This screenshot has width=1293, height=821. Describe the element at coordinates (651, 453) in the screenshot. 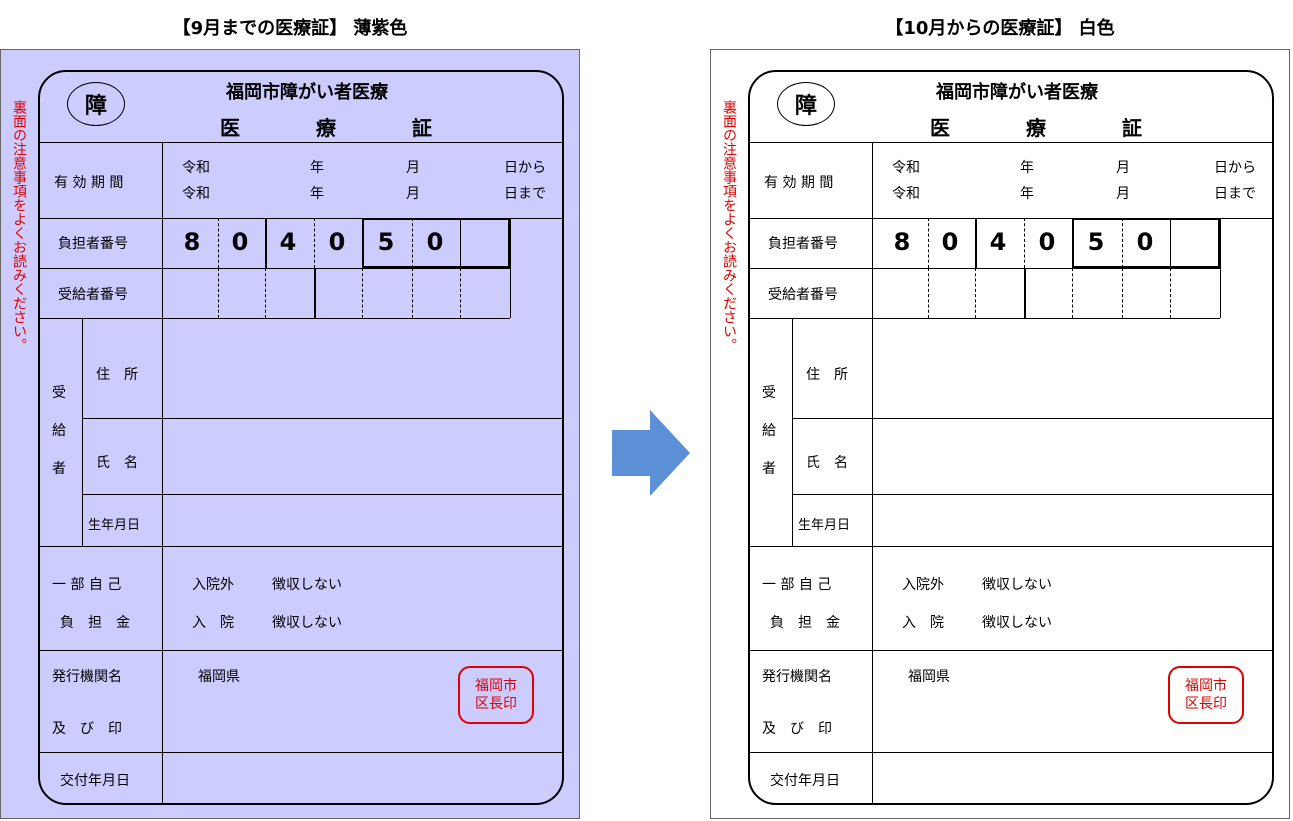

I see `right-arrow-icon` at that location.